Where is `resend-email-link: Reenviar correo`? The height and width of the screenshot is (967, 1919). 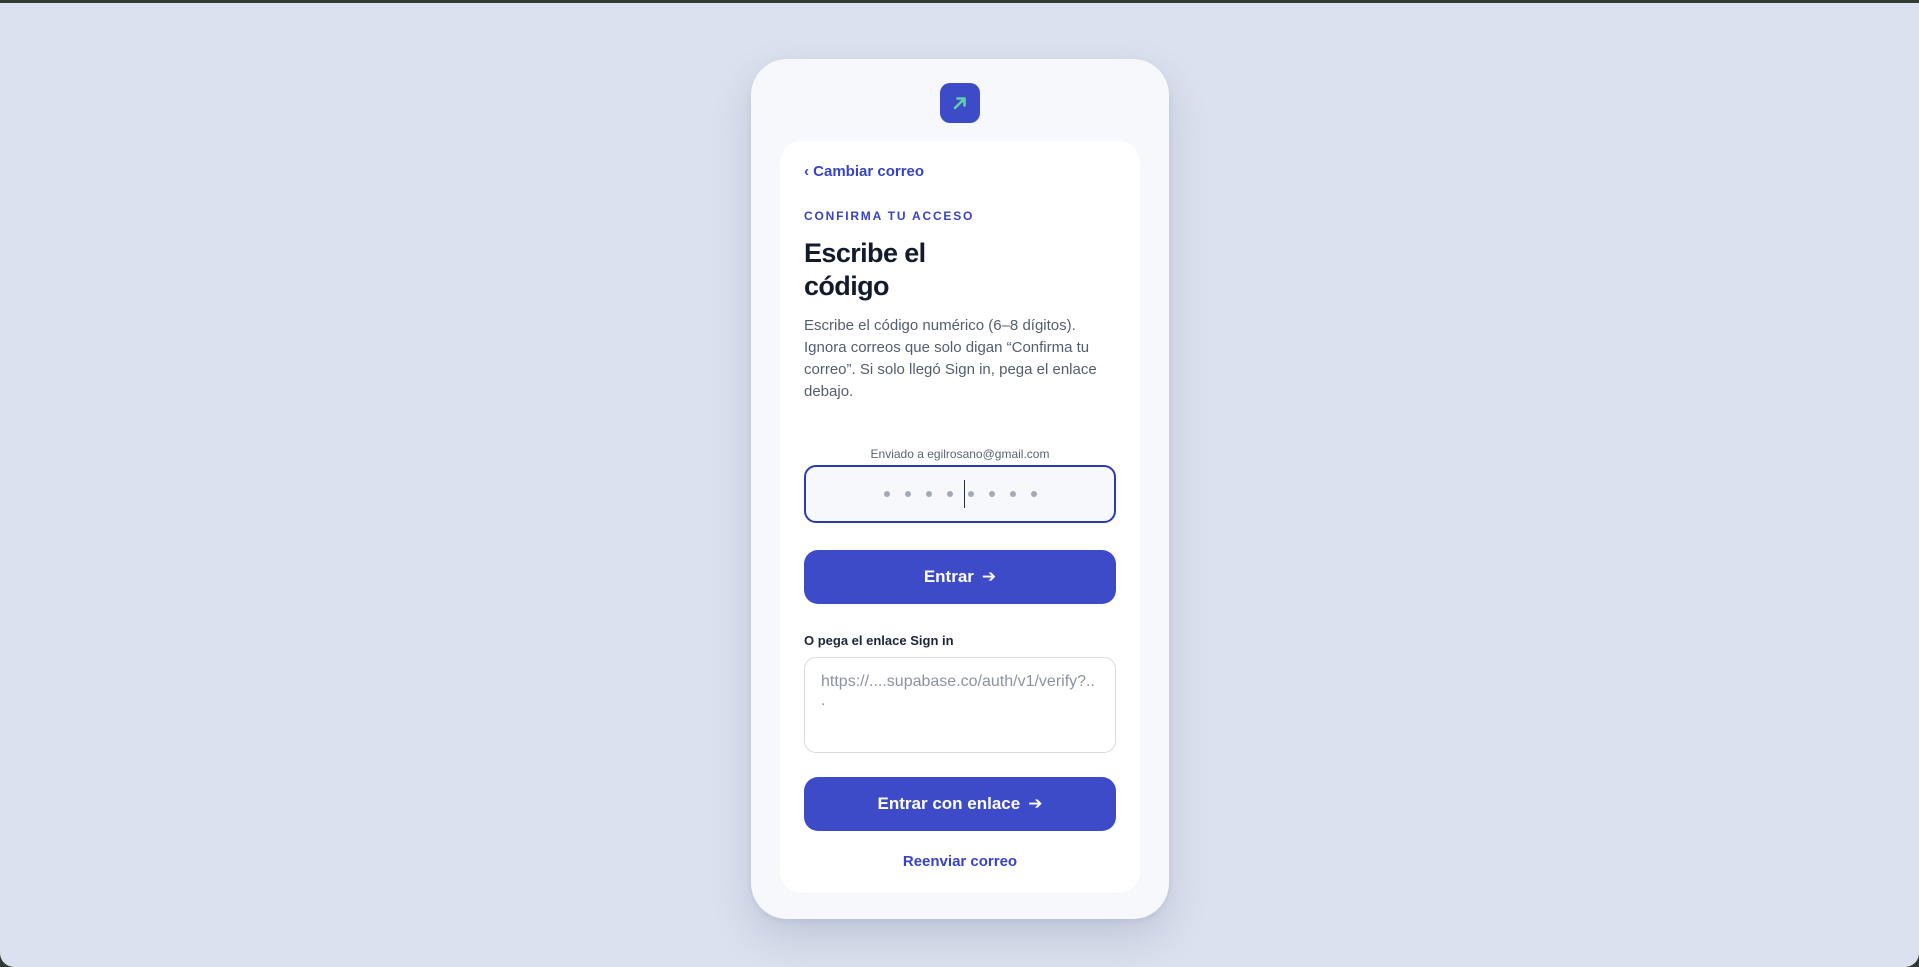
resend-email-link: Reenviar correo is located at coordinates (960, 861).